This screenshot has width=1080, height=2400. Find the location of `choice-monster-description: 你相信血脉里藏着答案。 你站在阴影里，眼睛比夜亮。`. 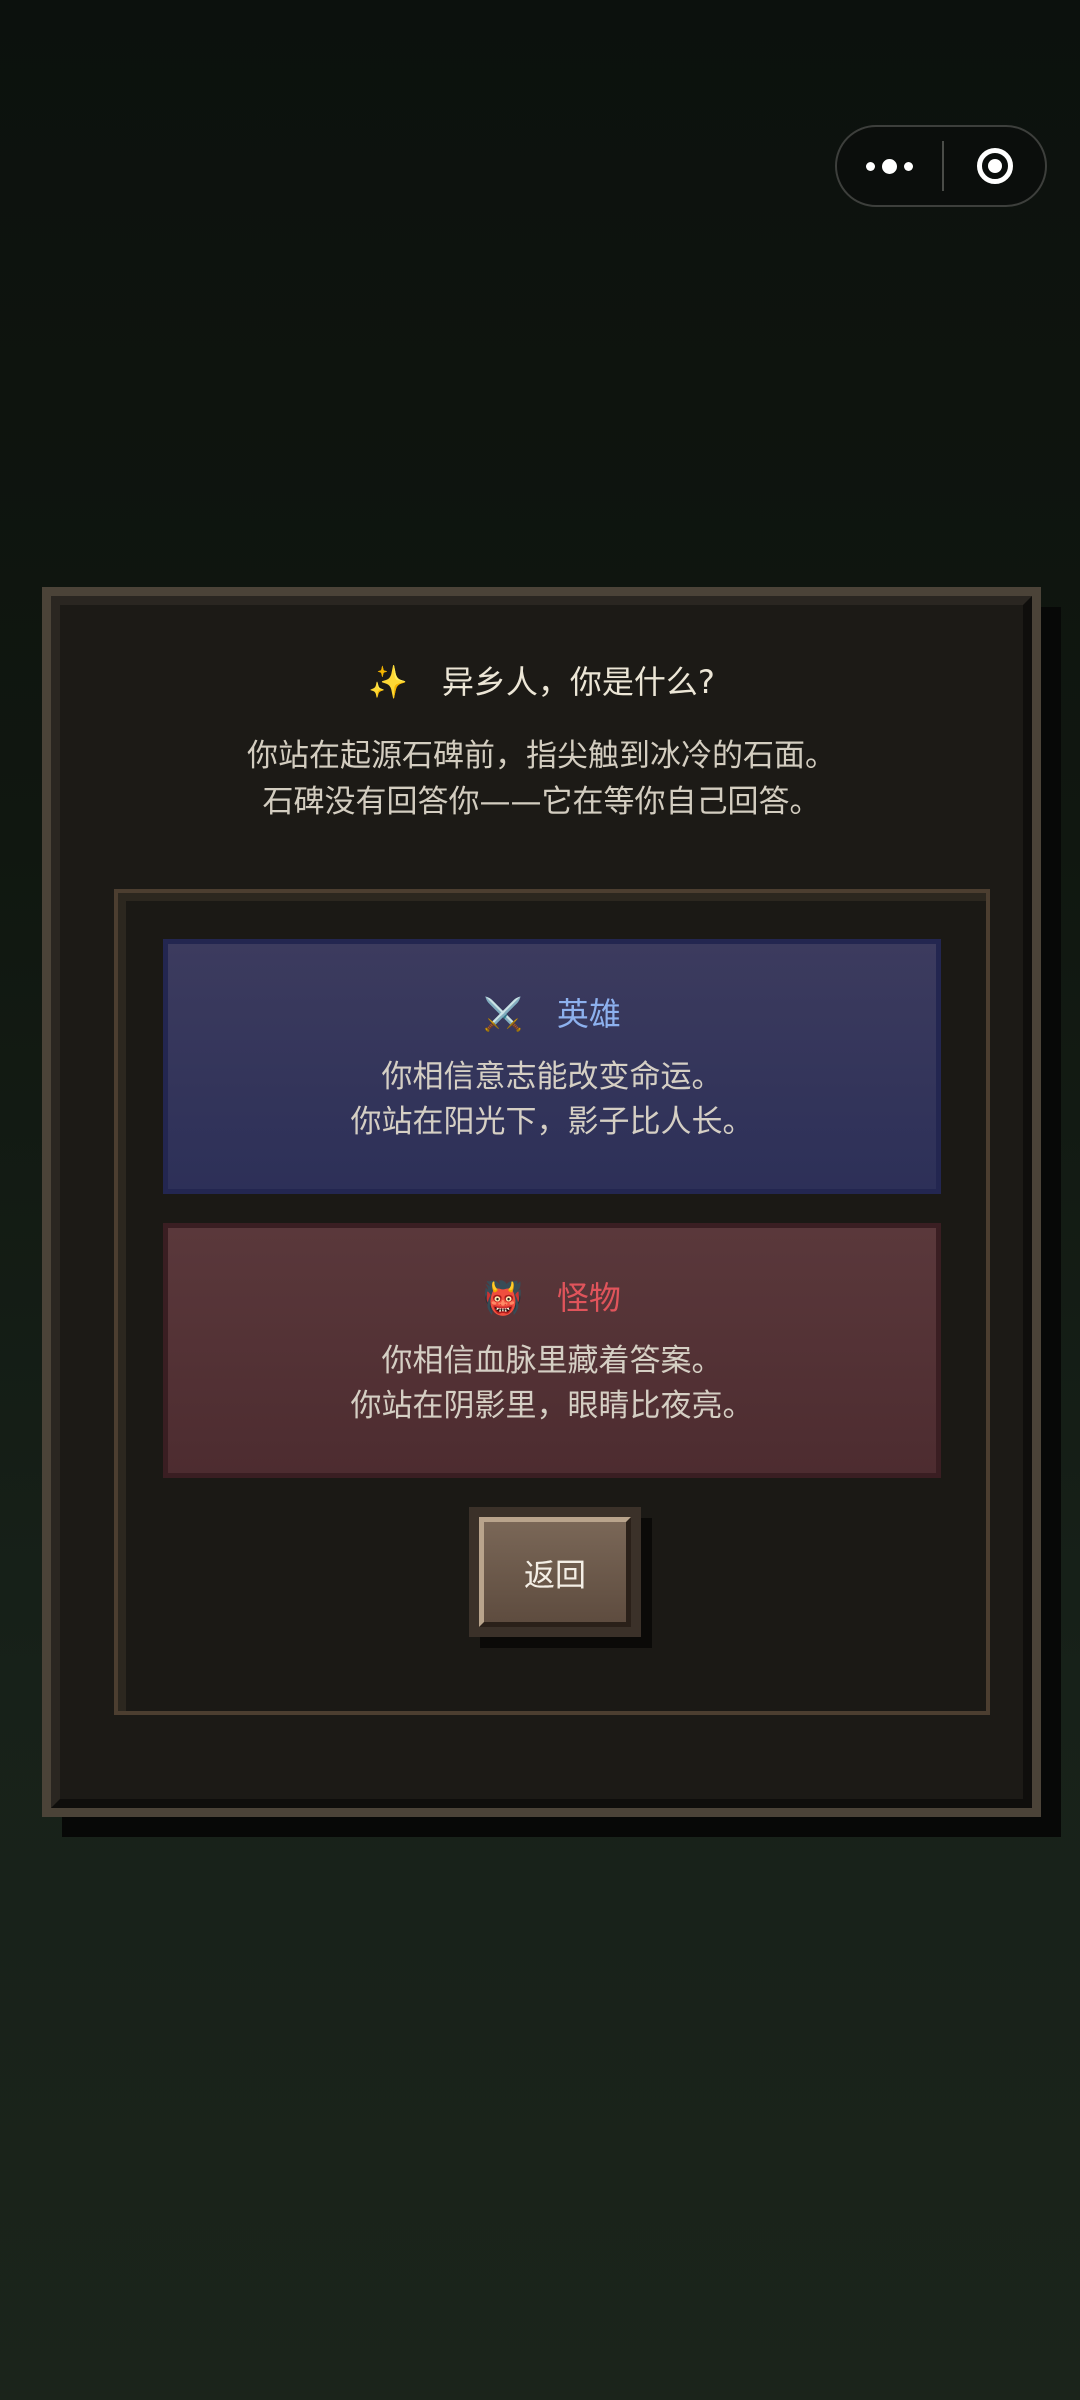

choice-monster-description: 你相信血脉里藏着答案。 你站在阴影里，眼睛比夜亮。 is located at coordinates (552, 1384).